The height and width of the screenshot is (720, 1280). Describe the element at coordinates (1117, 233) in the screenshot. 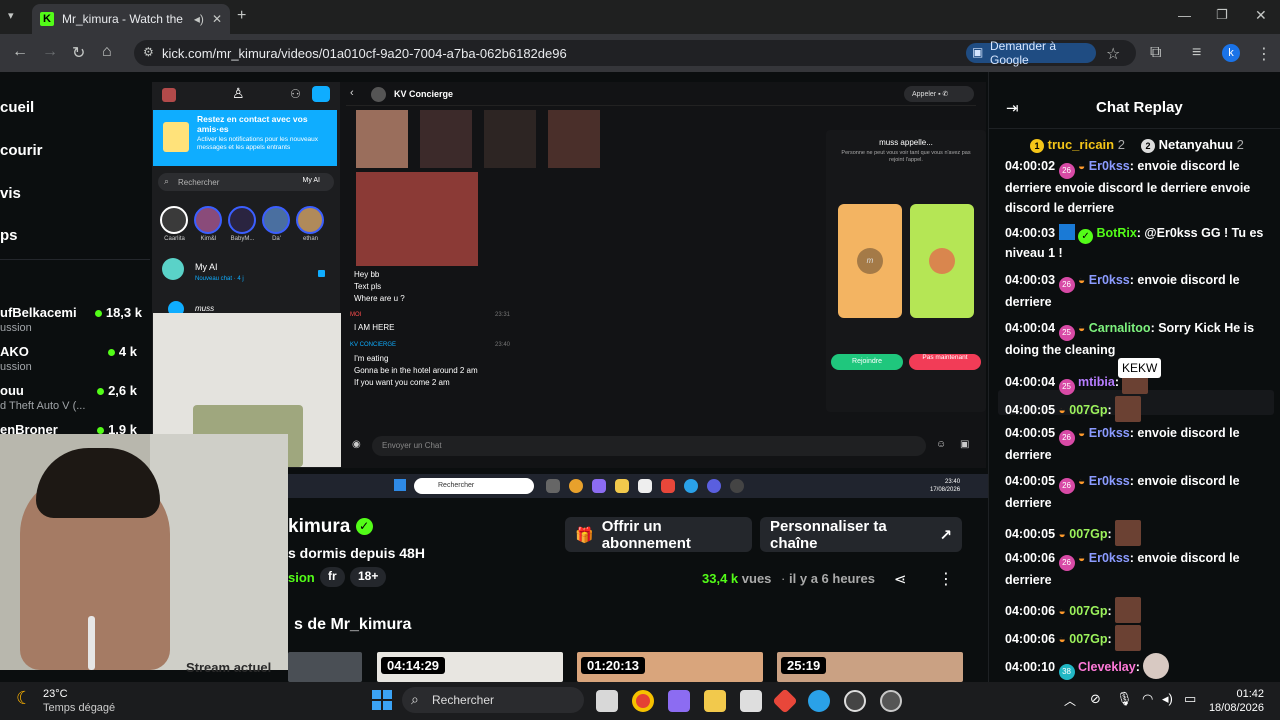

I see `chat-username: BotRix` at that location.